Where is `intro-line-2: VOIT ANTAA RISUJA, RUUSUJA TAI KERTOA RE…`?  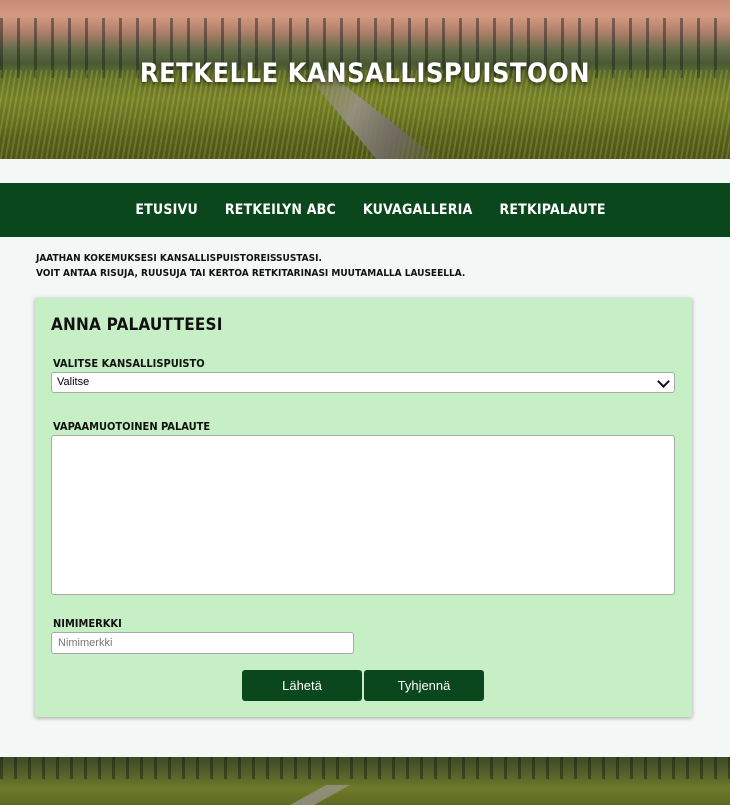 intro-line-2: VOIT ANTAA RISUJA, RUUSUJA TAI KERTOA RE… is located at coordinates (251, 273).